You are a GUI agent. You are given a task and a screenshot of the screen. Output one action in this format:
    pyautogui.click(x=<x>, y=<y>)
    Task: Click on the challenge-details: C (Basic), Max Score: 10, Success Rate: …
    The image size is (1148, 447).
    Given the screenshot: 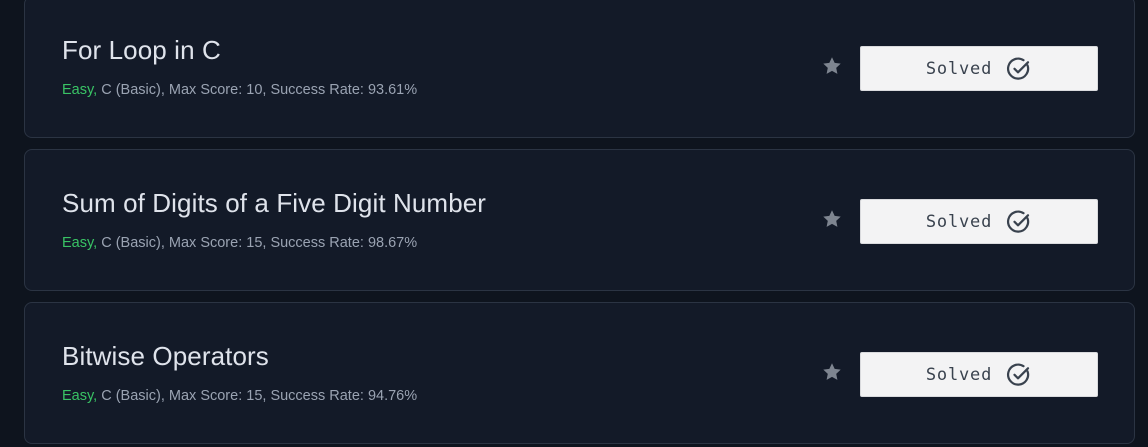 What is the action you would take?
    pyautogui.click(x=257, y=90)
    